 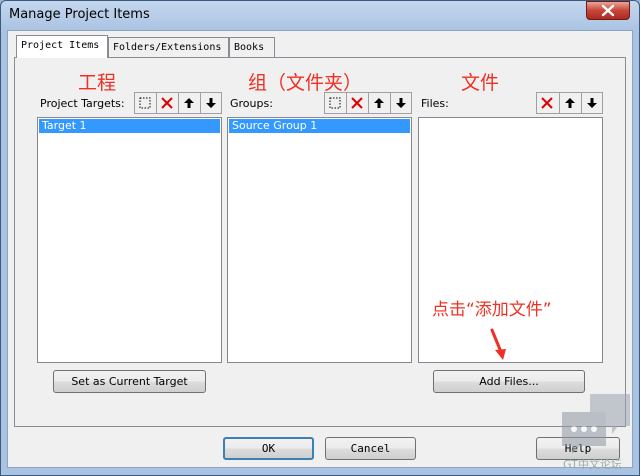 What do you see at coordinates (480, 83) in the screenshot?
I see `files-annotation: 文件` at bounding box center [480, 83].